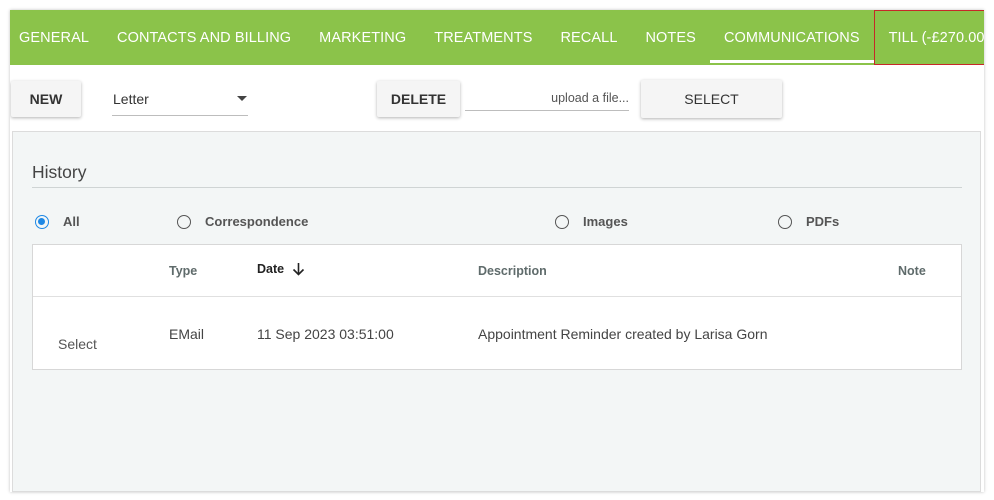  Describe the element at coordinates (57, 221) in the screenshot. I see `filter-all: All` at that location.